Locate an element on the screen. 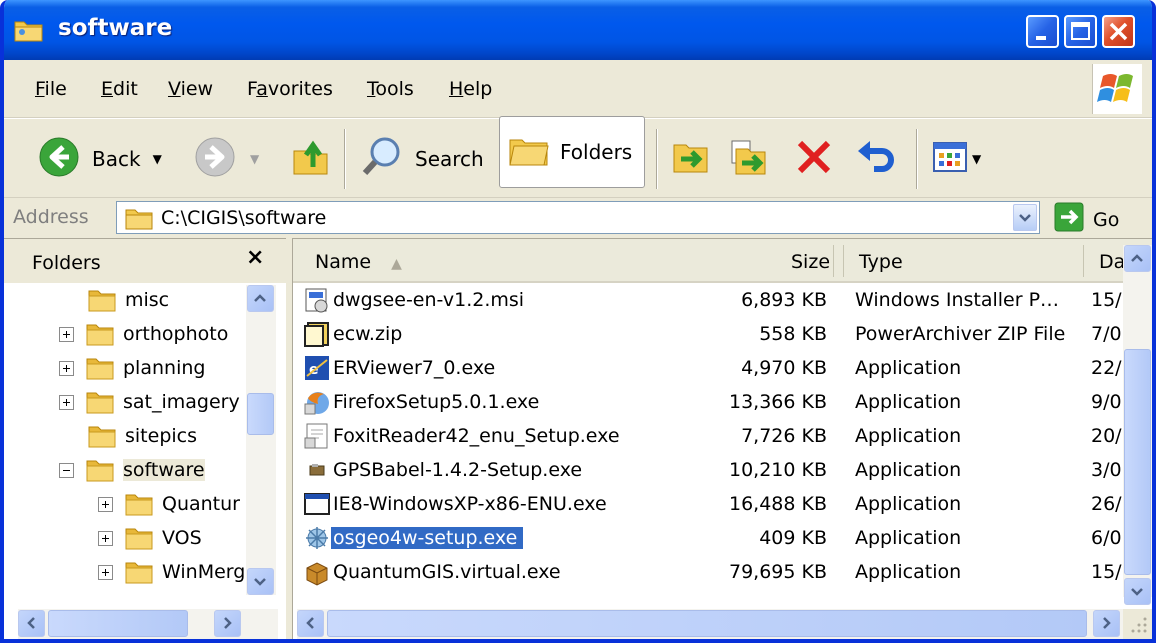 The width and height of the screenshot is (1156, 643). file-row: ecw.zip 558 KB PowerArchiver ZIP File 7/0 is located at coordinates (708, 334).